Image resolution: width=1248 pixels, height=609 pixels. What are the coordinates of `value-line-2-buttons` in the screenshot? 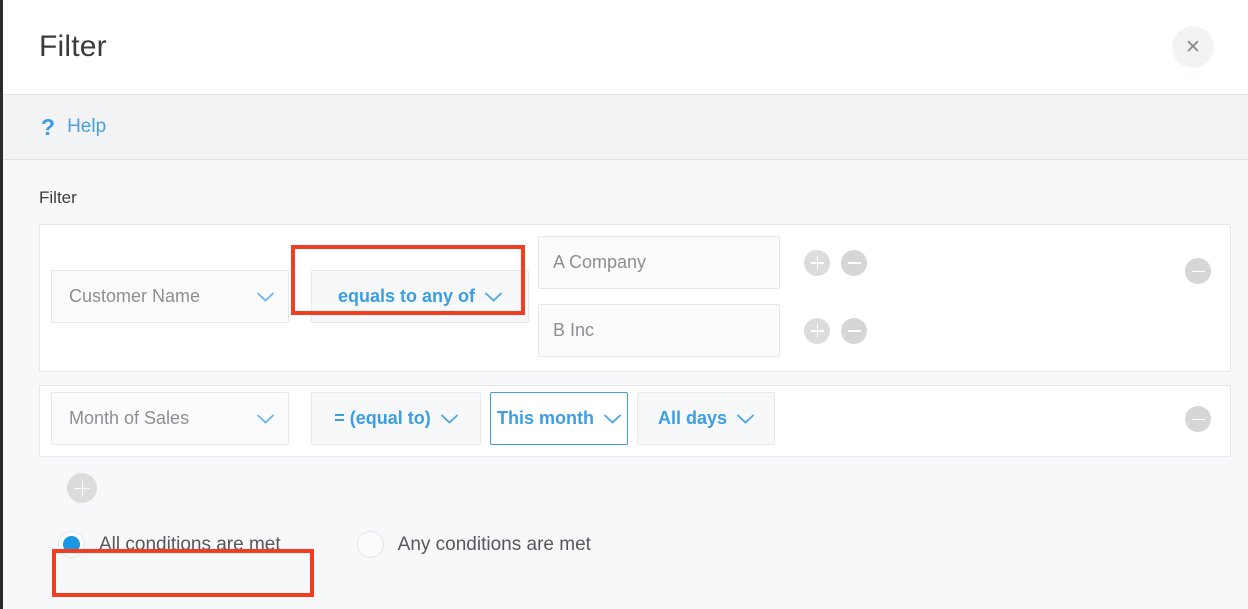 It's located at (835, 330).